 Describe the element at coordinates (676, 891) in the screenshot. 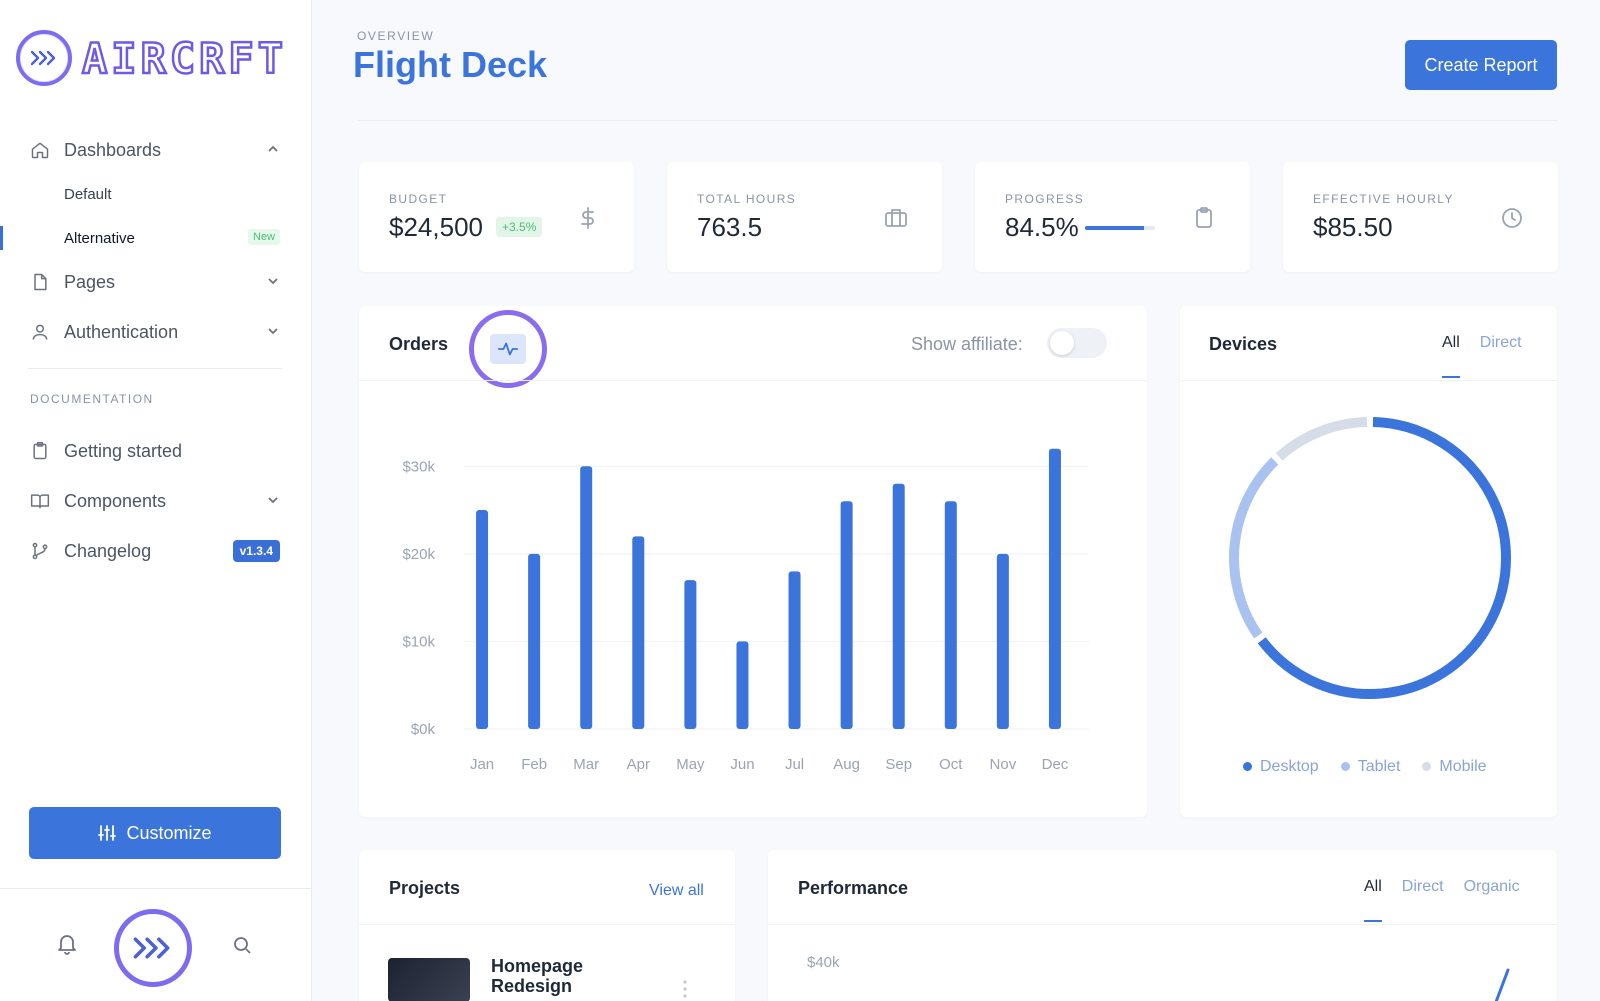

I see `view-all-link: View all` at that location.